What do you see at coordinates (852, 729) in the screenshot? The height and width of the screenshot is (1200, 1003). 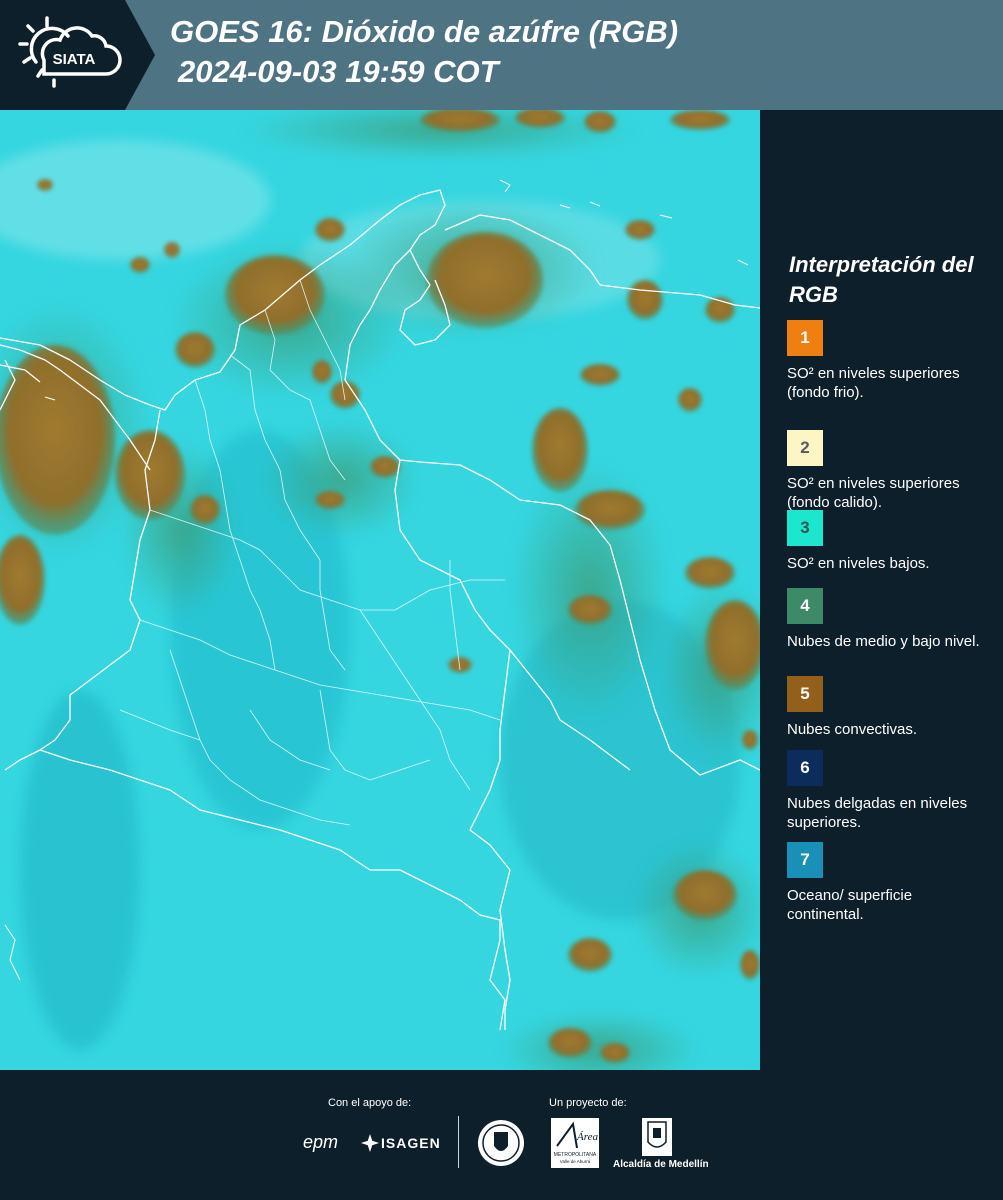 I see `legend-label: Nubes convectivas.` at bounding box center [852, 729].